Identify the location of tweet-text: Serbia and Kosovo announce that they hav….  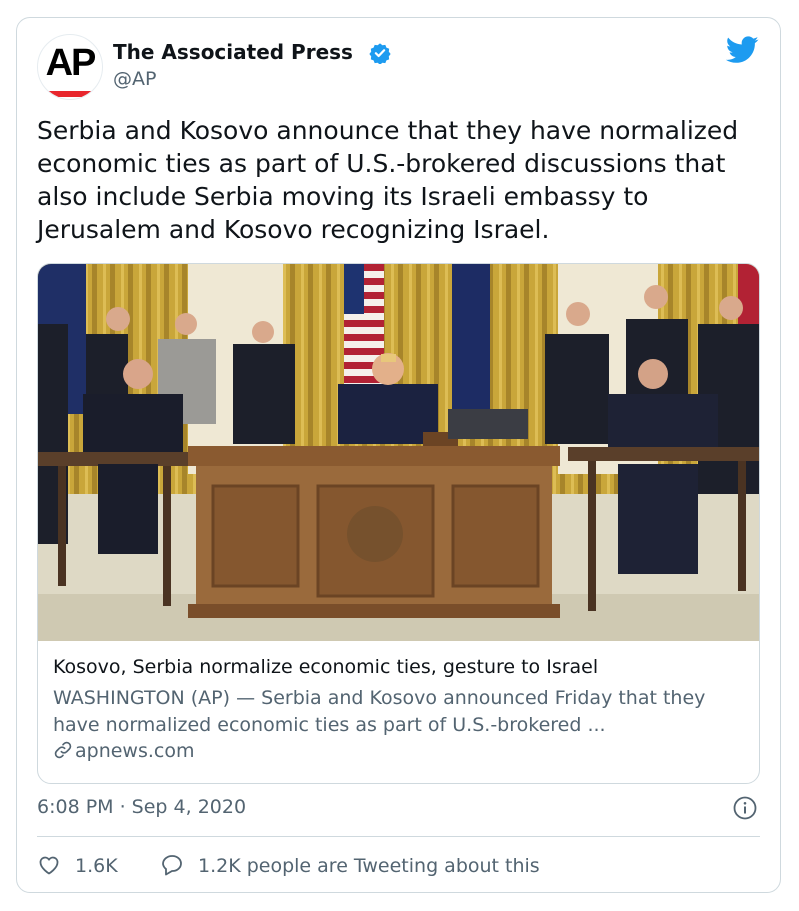
(388, 180).